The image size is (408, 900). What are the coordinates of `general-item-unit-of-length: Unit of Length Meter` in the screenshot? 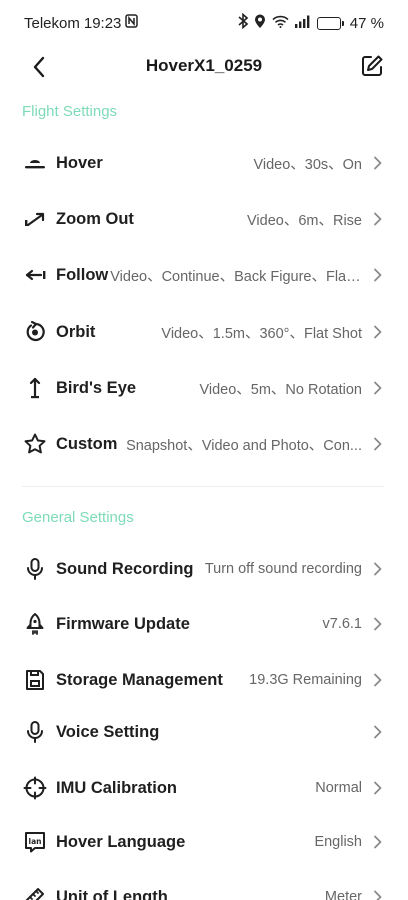 It's located at (204, 884).